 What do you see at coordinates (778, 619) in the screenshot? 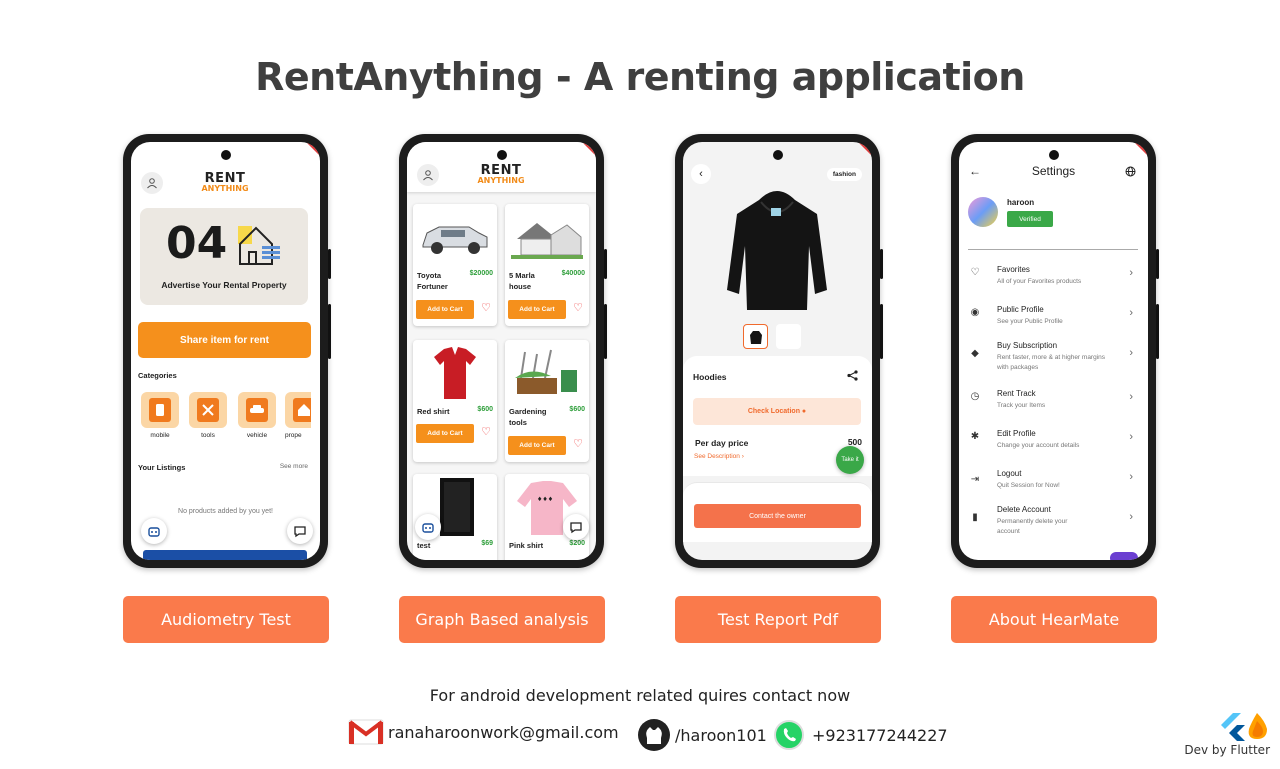
I see `test-report-pdf-button: Test Report Pdf` at bounding box center [778, 619].